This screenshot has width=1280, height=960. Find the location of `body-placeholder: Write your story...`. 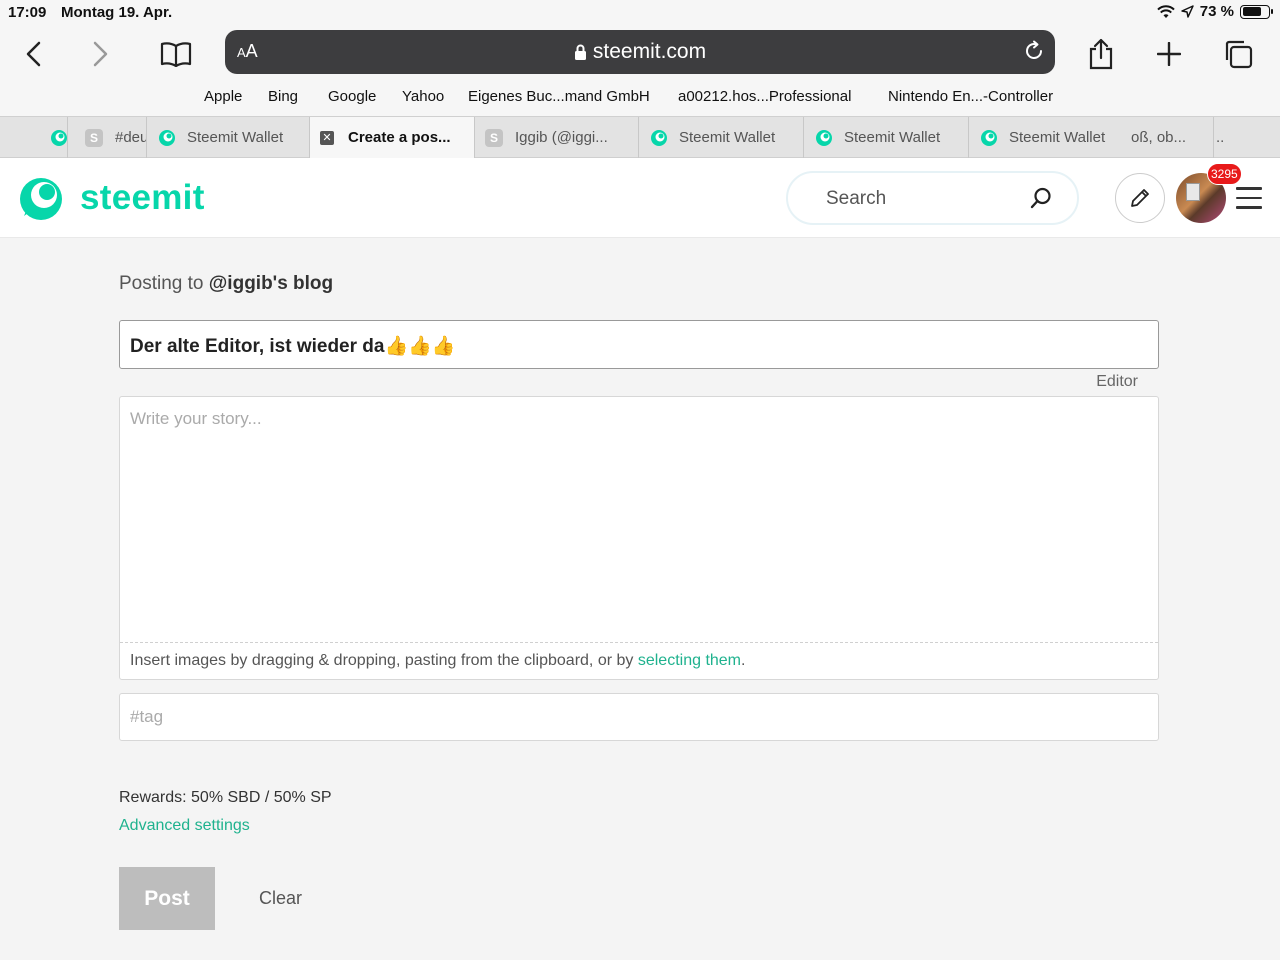

body-placeholder: Write your story... is located at coordinates (196, 418).